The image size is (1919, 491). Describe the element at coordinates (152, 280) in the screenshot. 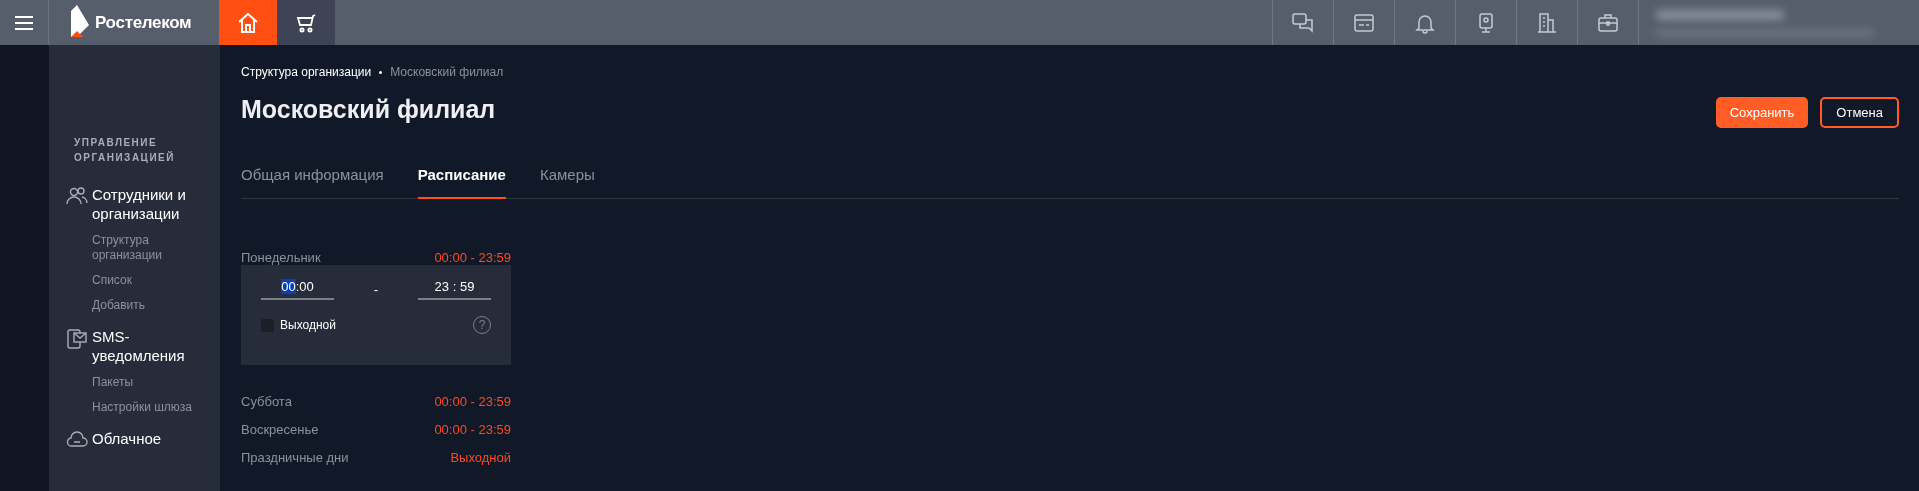

I see `sidebar-link: Список` at that location.